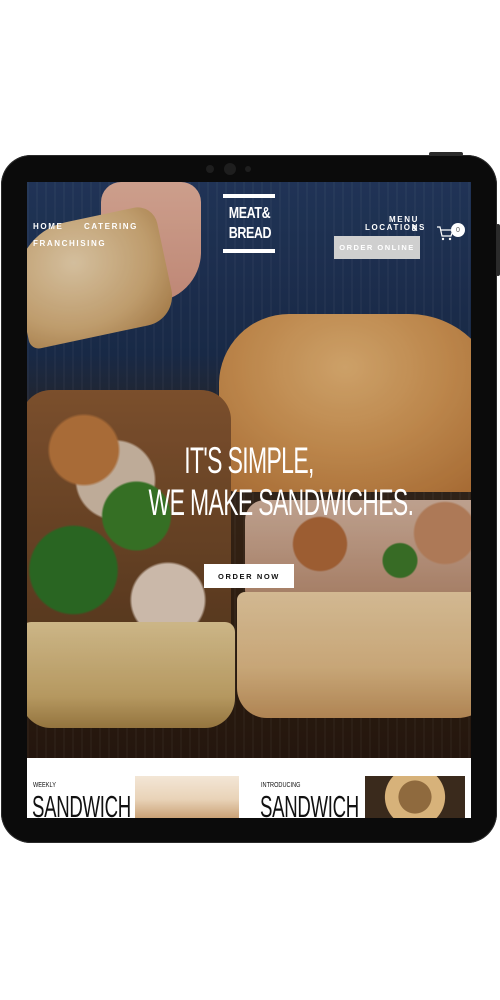 The width and height of the screenshot is (500, 1000). I want to click on nav-menu-locations-line2: LOCATIONS, so click(394, 227).